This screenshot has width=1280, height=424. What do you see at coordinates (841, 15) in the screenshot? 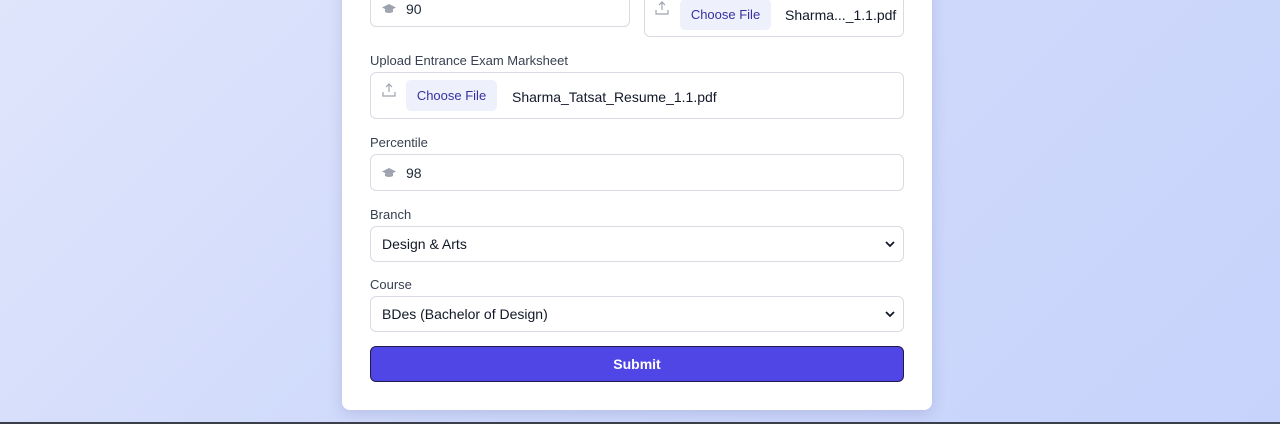
I see `chosen-file-name: Sharma..._1.1.pdf` at bounding box center [841, 15].